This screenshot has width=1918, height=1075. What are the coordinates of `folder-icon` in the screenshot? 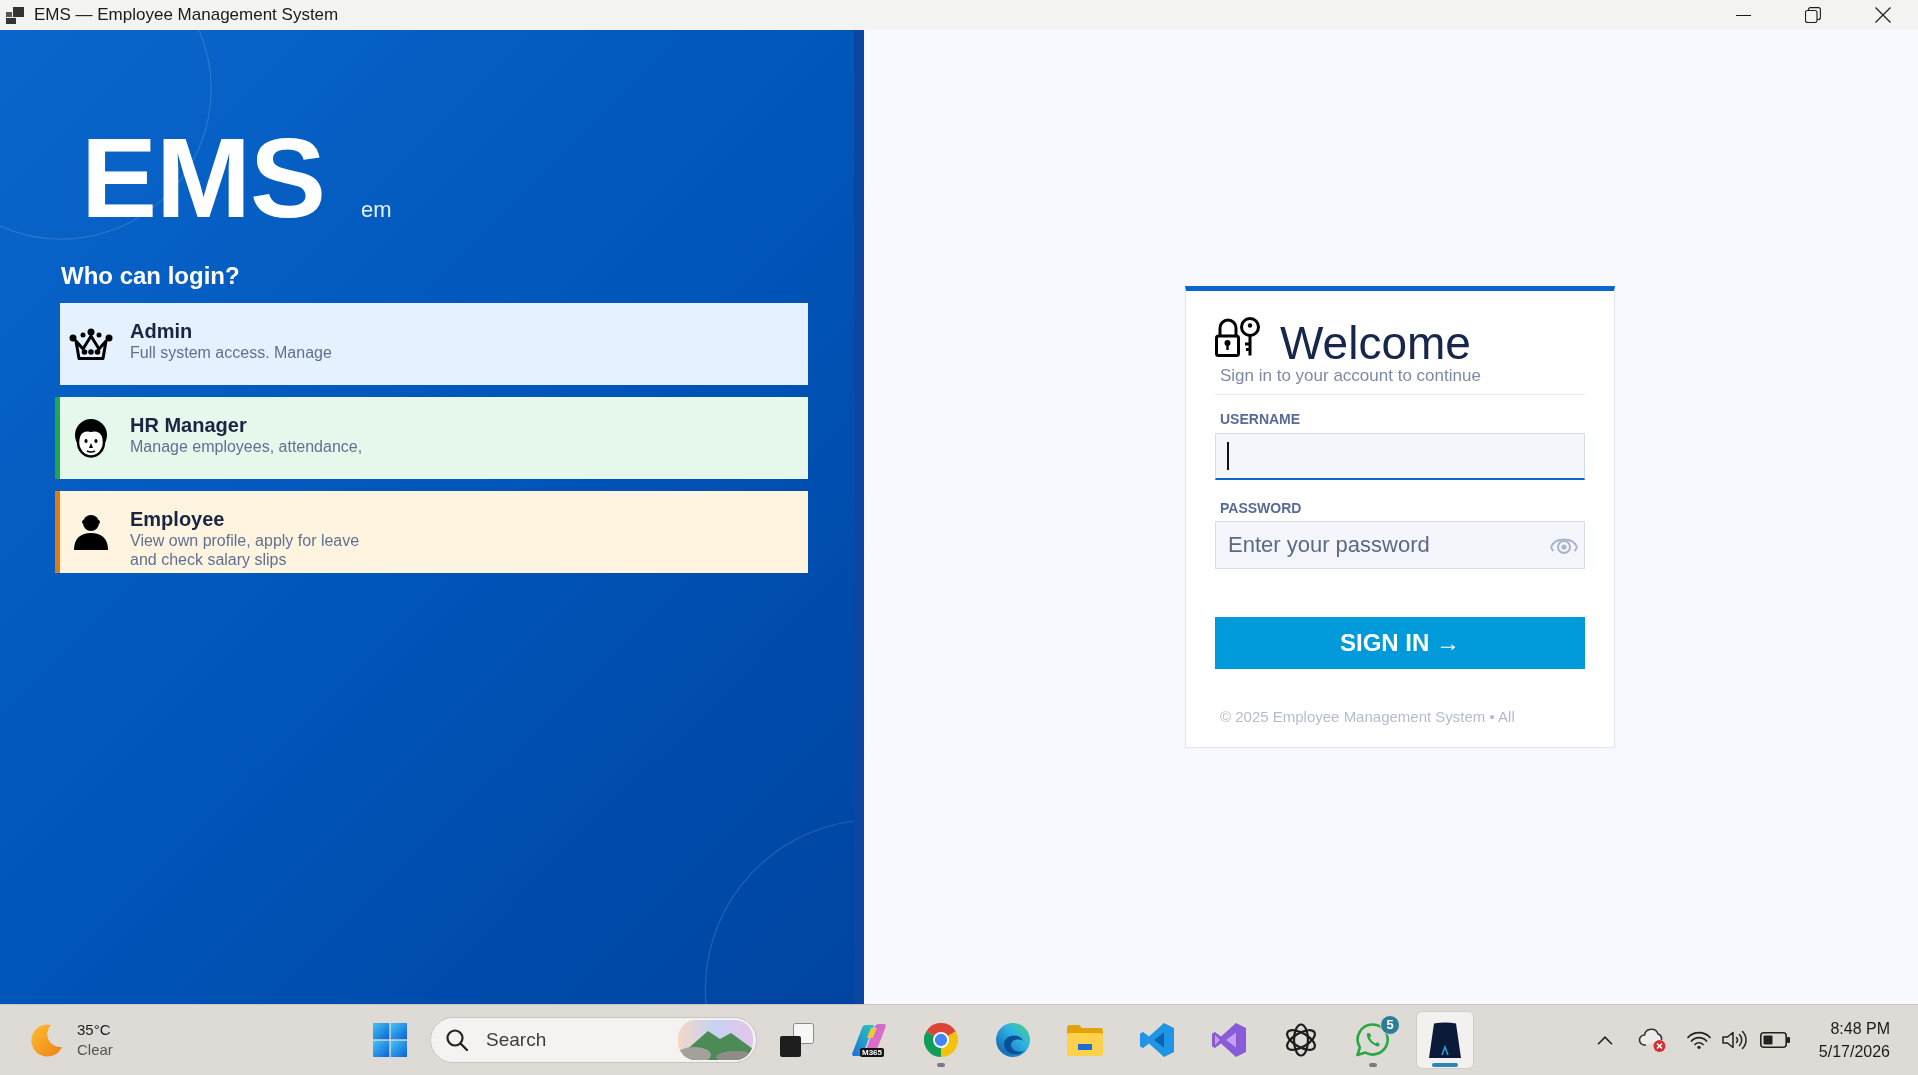 It's located at (1085, 1040).